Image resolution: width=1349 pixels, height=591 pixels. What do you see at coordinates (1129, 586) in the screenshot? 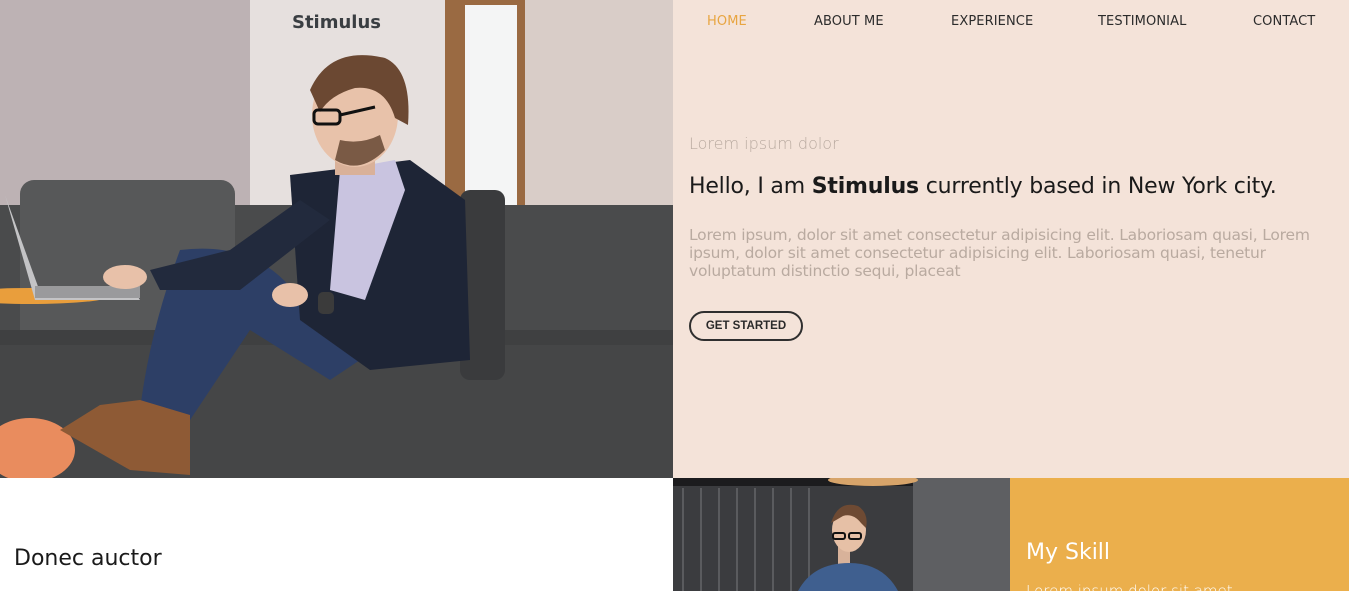
I see `skill-text: Lorem ipsum dolor sit amet` at bounding box center [1129, 586].